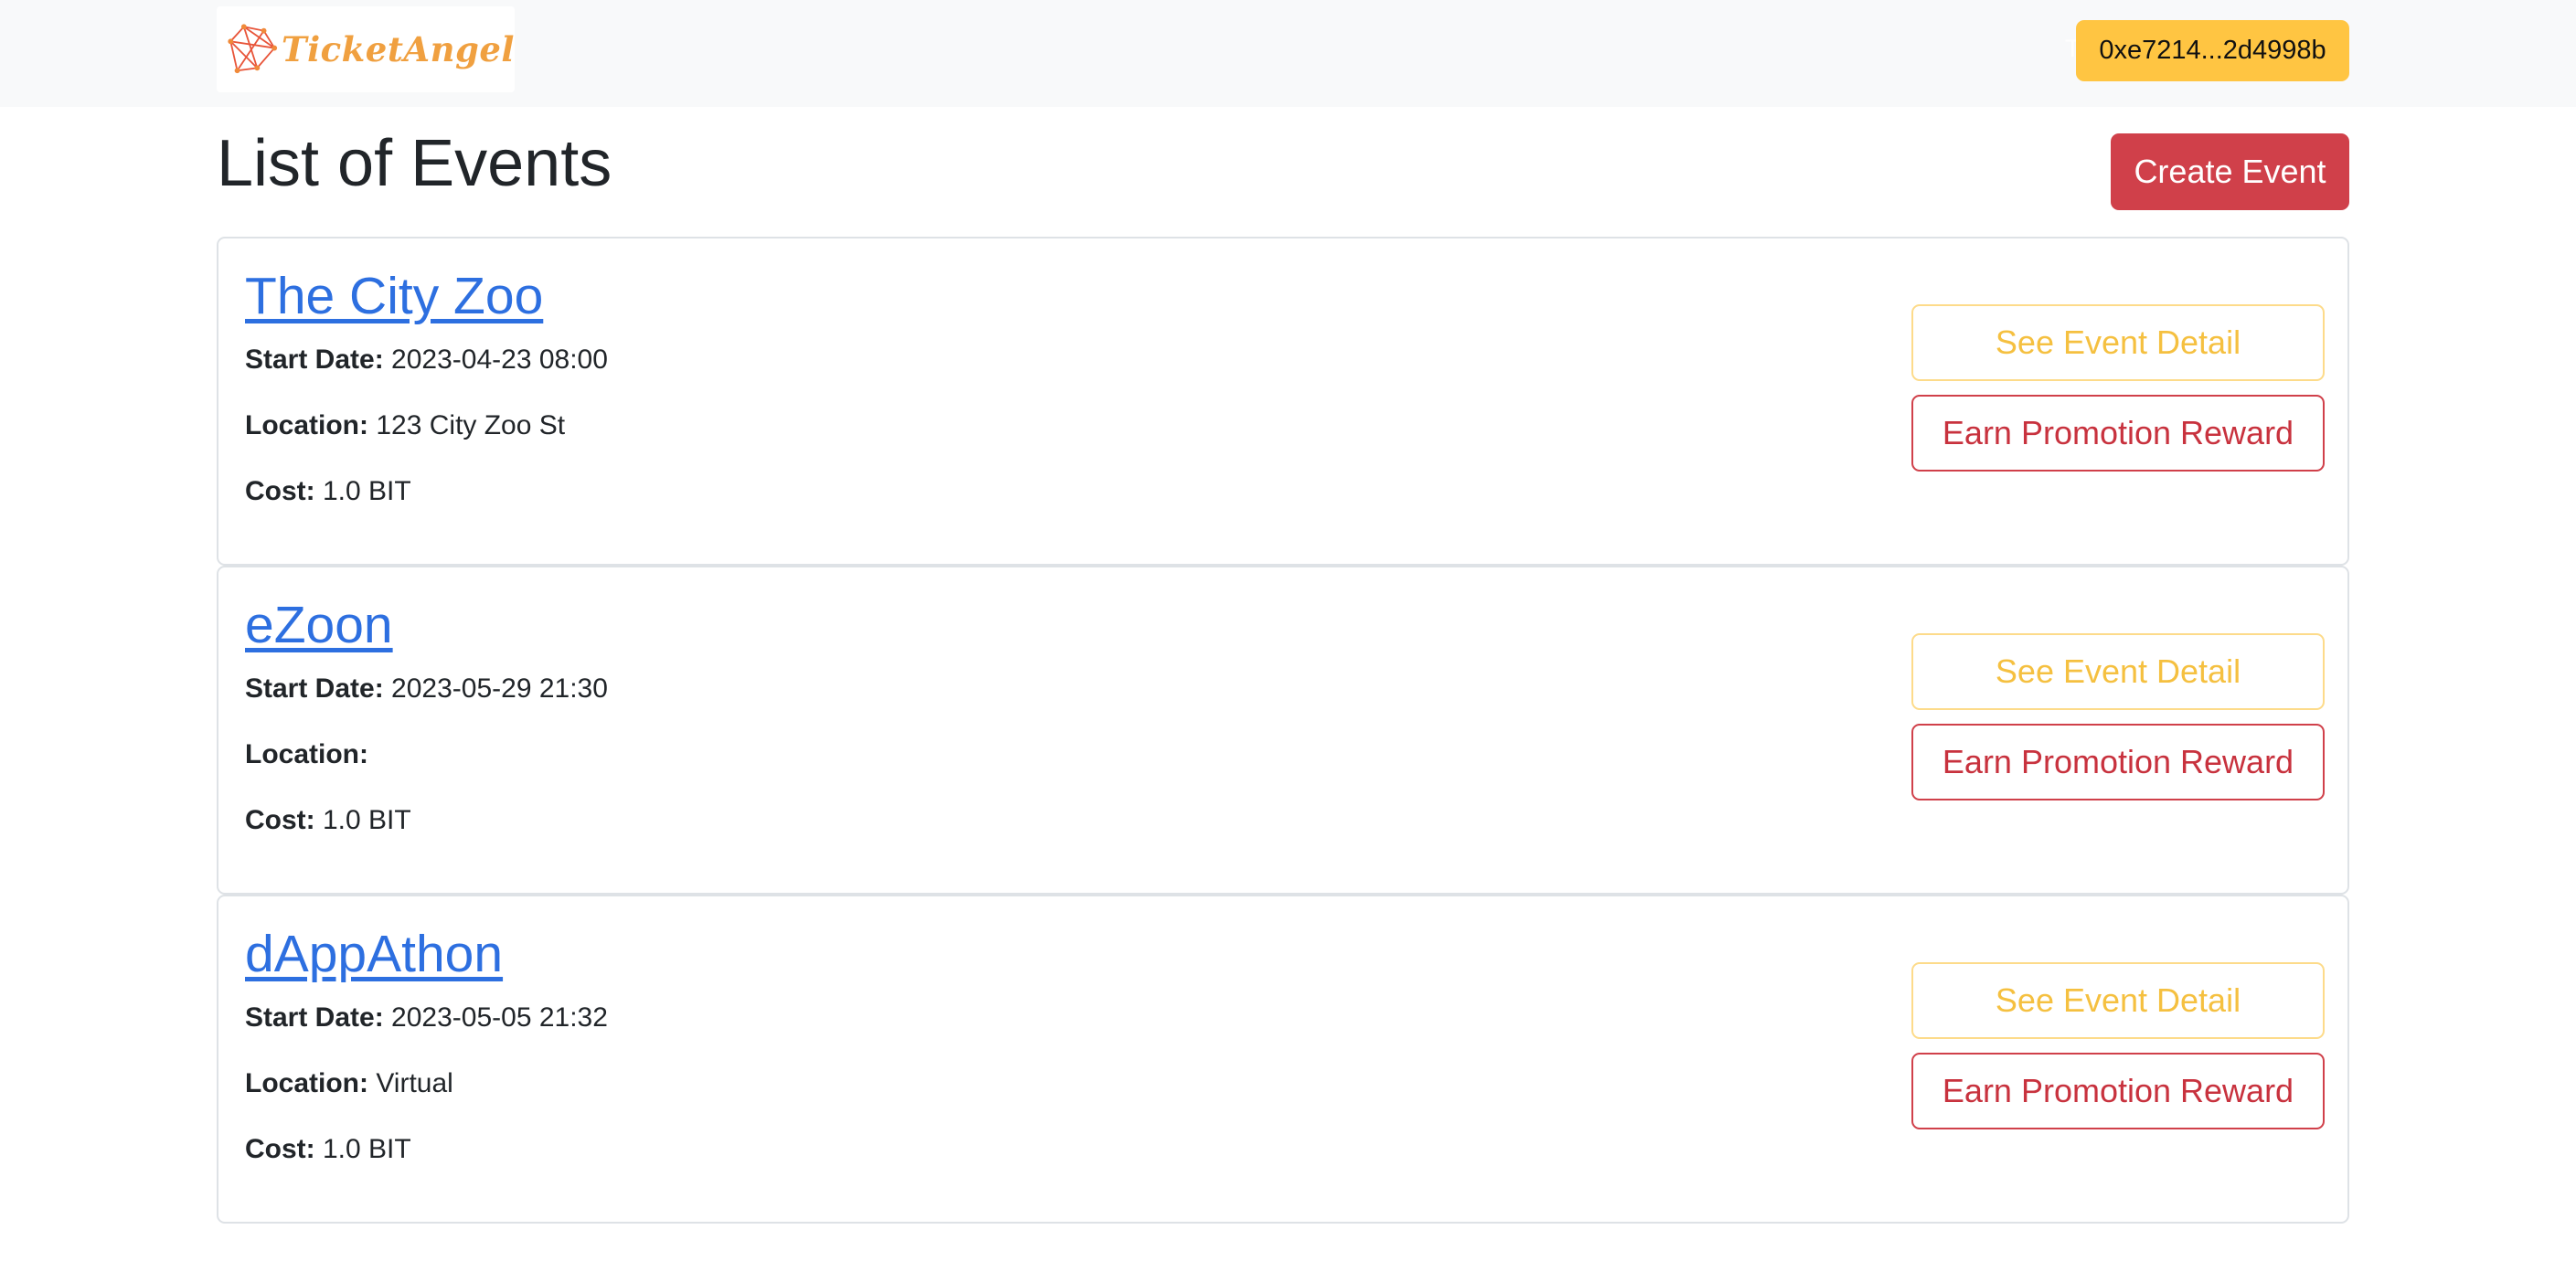 The height and width of the screenshot is (1272, 2576). Describe the element at coordinates (414, 1083) in the screenshot. I see `location-value: Virtual` at that location.